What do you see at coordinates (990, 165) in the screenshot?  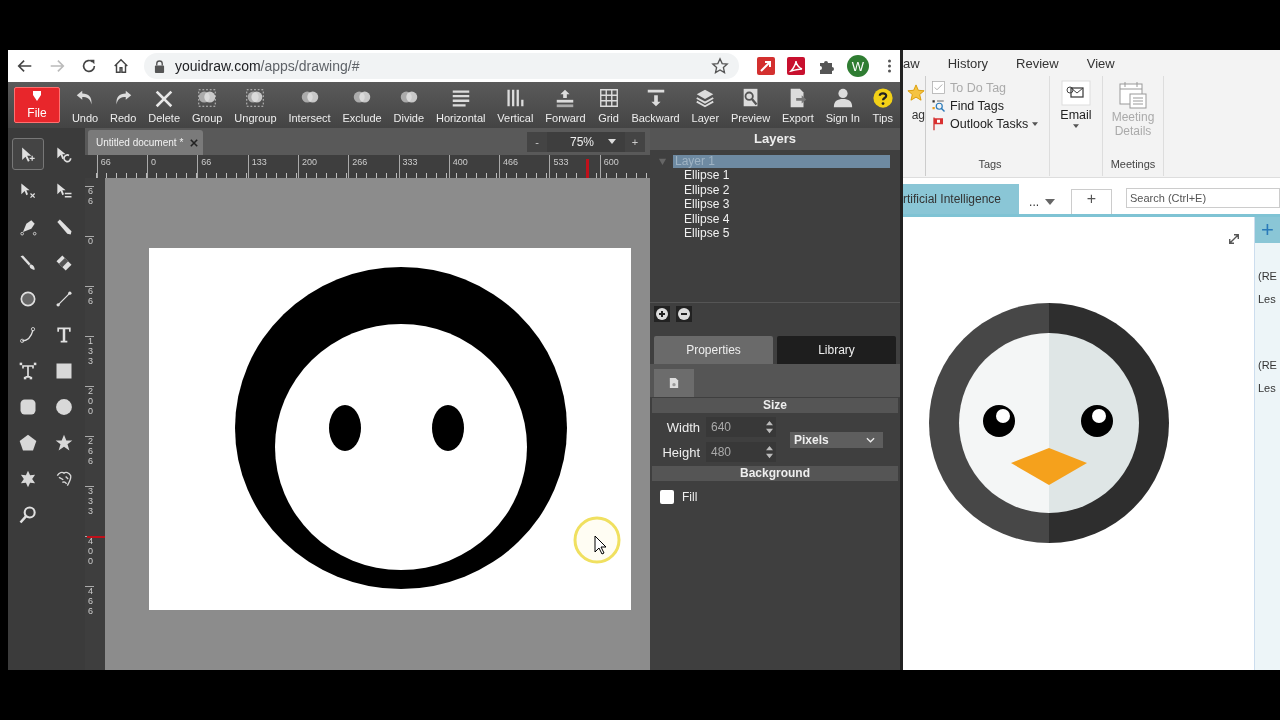 I see `group-label: Tags` at bounding box center [990, 165].